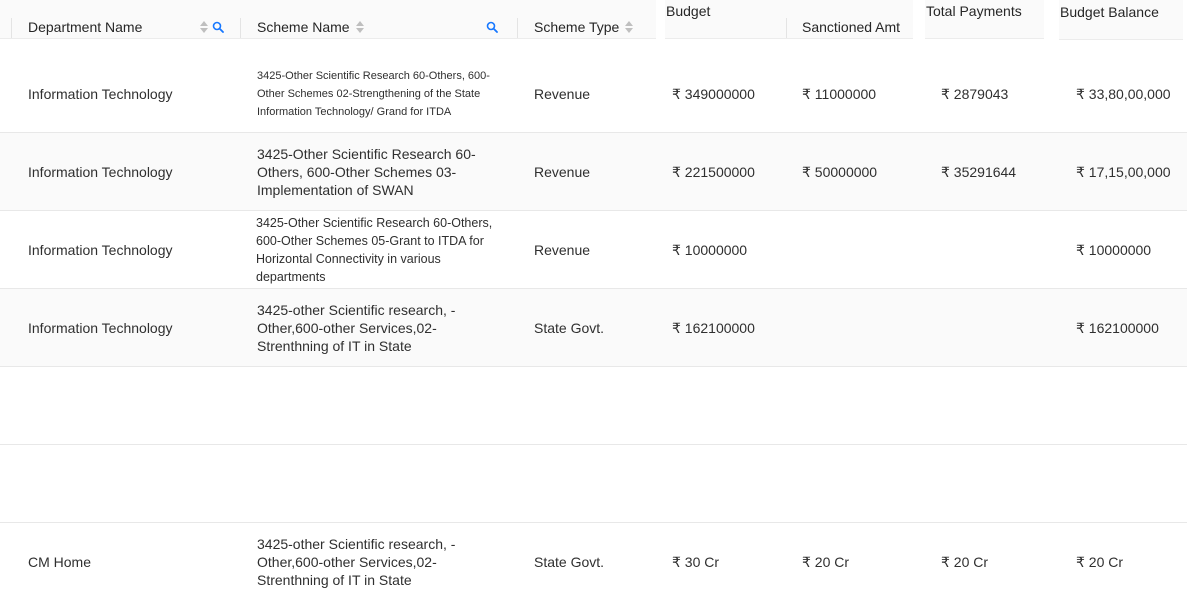  Describe the element at coordinates (826, 561) in the screenshot. I see `sanctioned-cell: ₹ 20 Cr` at that location.